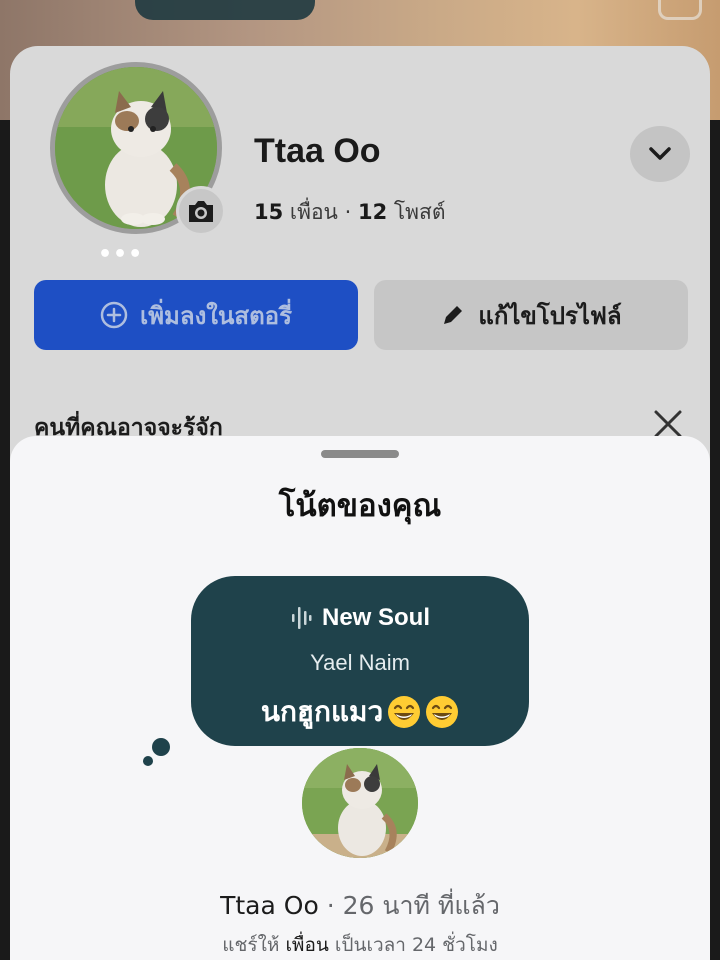  What do you see at coordinates (416, 945) in the screenshot?
I see `share-suffix: เป็นเวลา 24 ชั่วโมง` at bounding box center [416, 945].